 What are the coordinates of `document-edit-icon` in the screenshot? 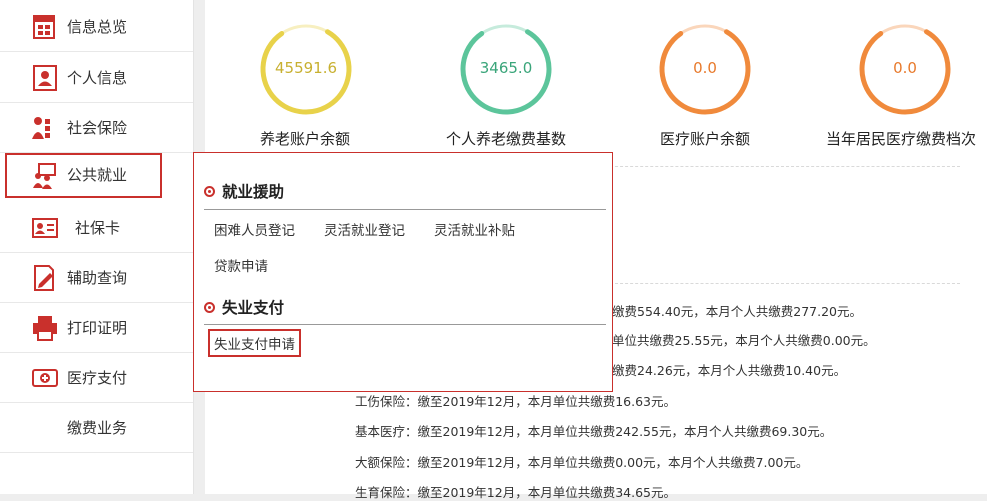 It's located at (44, 278).